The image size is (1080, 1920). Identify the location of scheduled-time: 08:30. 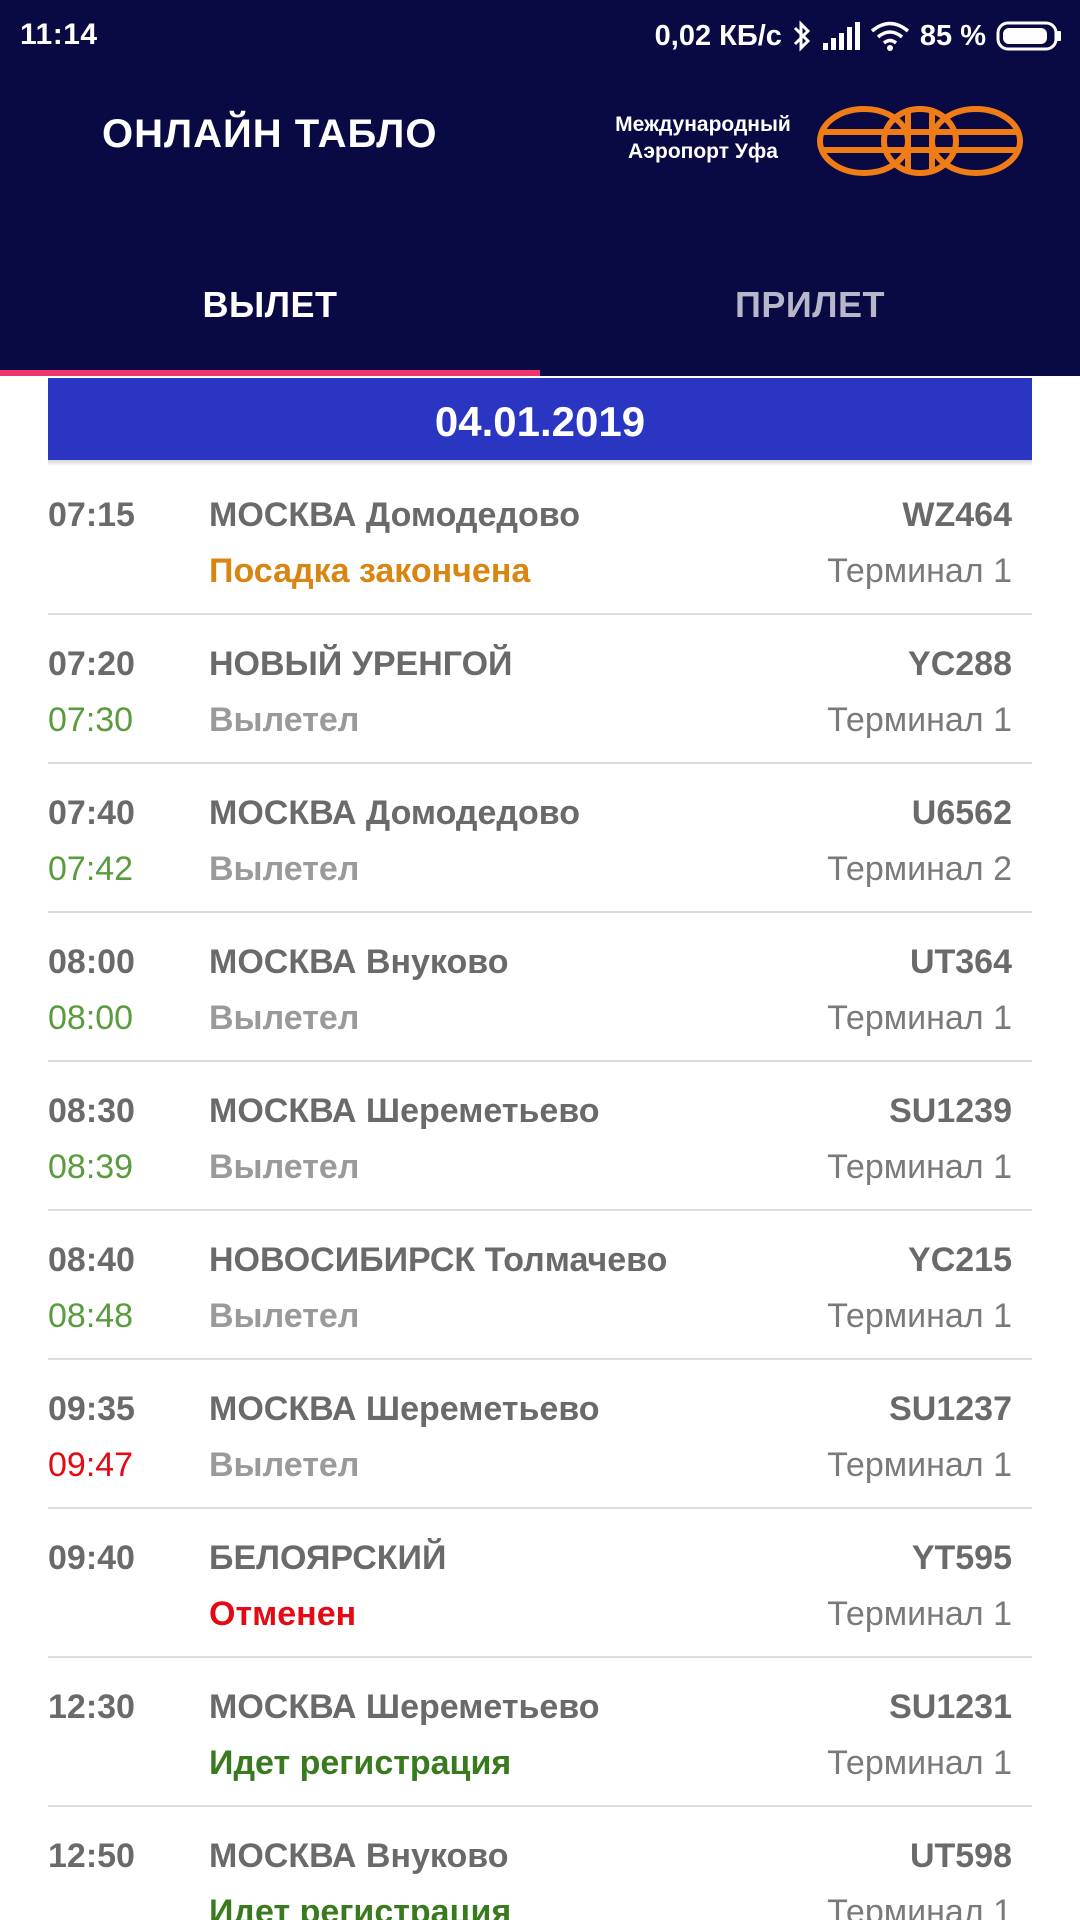
(91, 1111).